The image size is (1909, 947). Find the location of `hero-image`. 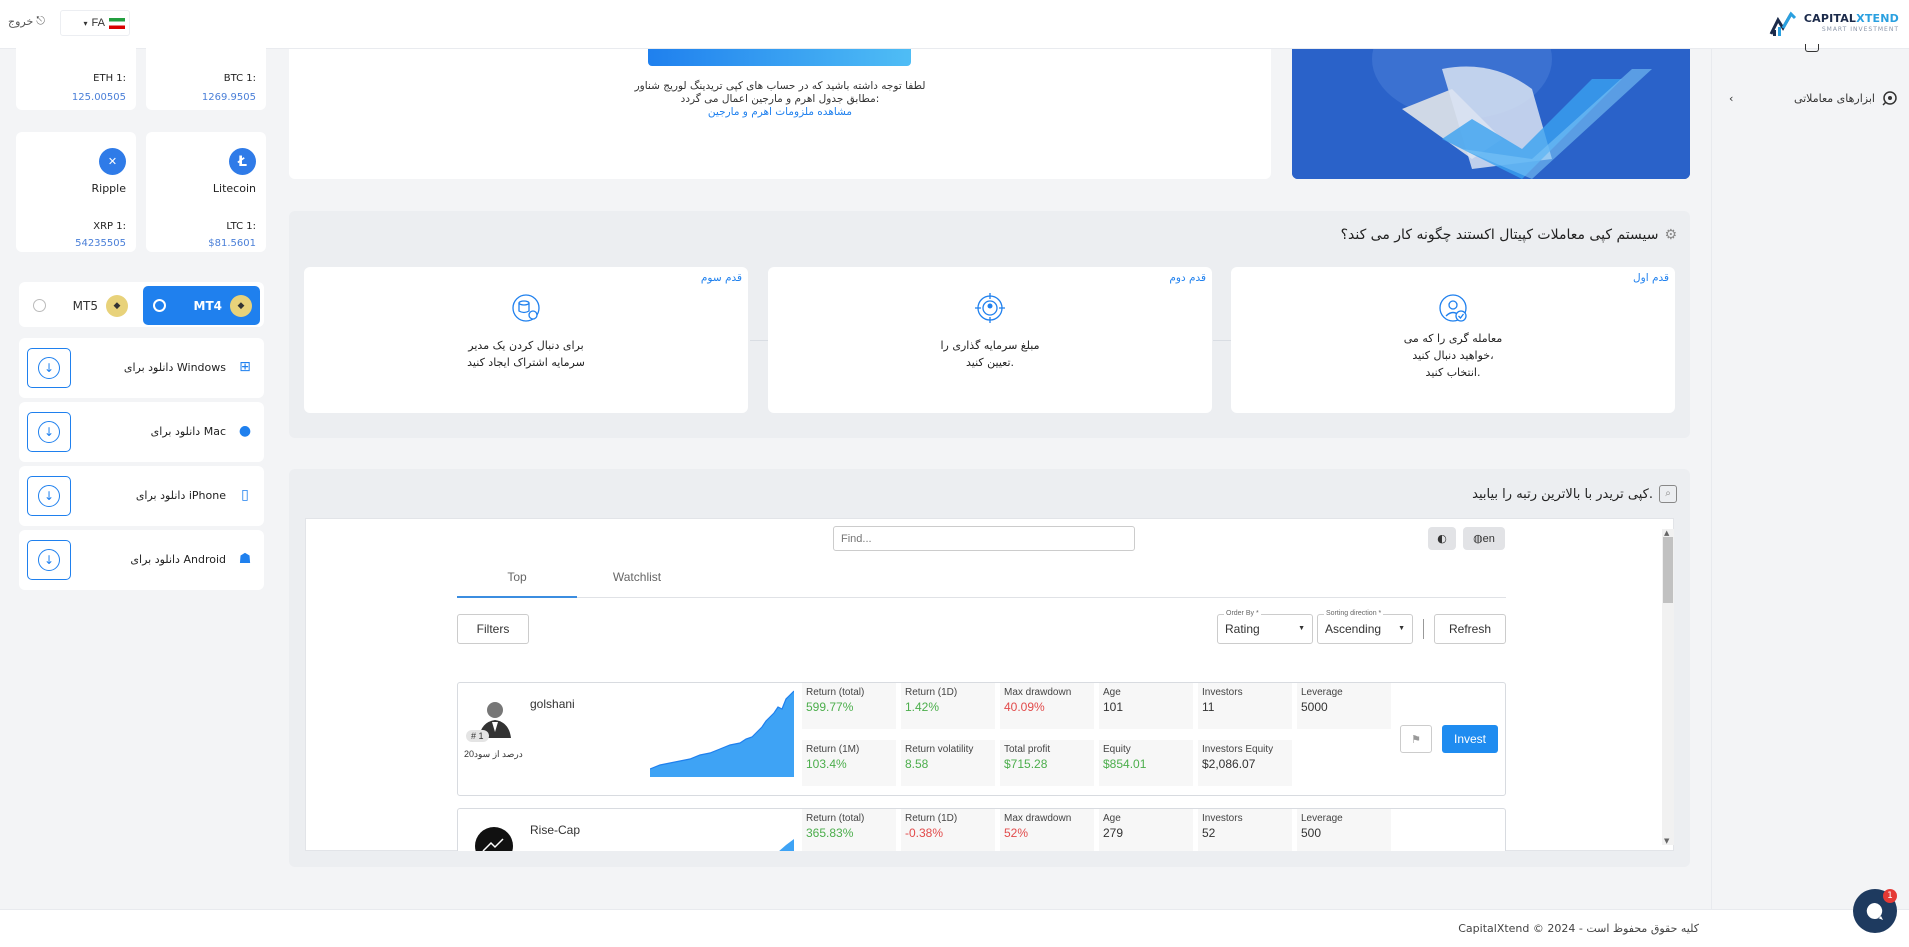

hero-image is located at coordinates (1491, 114).